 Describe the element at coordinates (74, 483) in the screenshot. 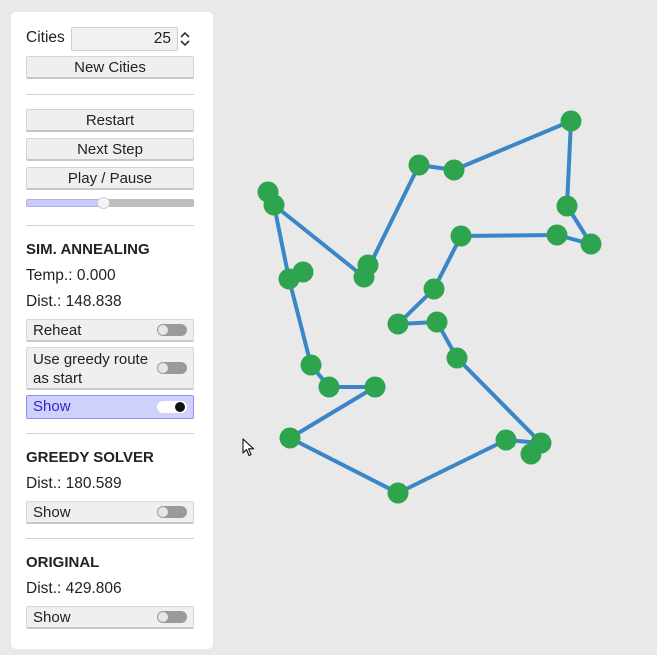

I see `greedy-distance: Dist.: 180.589` at that location.